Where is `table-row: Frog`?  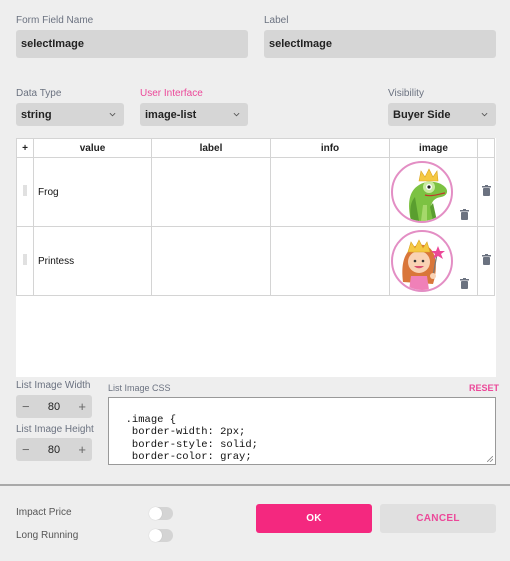 table-row: Frog is located at coordinates (255, 192).